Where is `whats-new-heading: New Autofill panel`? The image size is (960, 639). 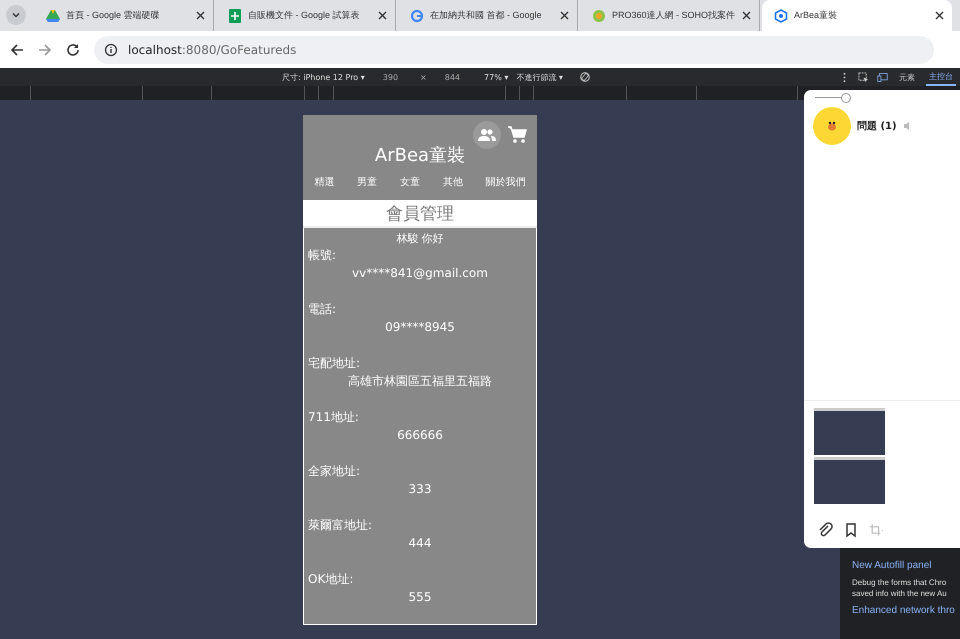
whats-new-heading: New Autofill panel is located at coordinates (906, 565).